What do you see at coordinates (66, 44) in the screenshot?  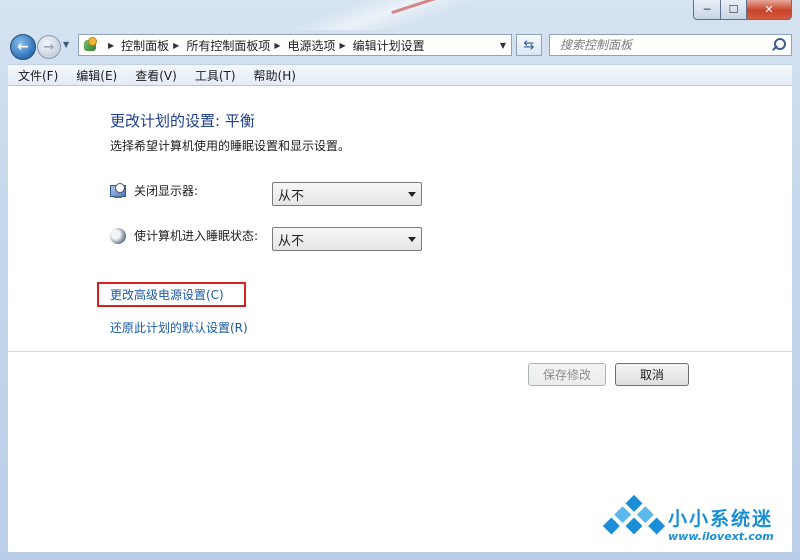 I see `recent-pages-dropdown: ▼` at bounding box center [66, 44].